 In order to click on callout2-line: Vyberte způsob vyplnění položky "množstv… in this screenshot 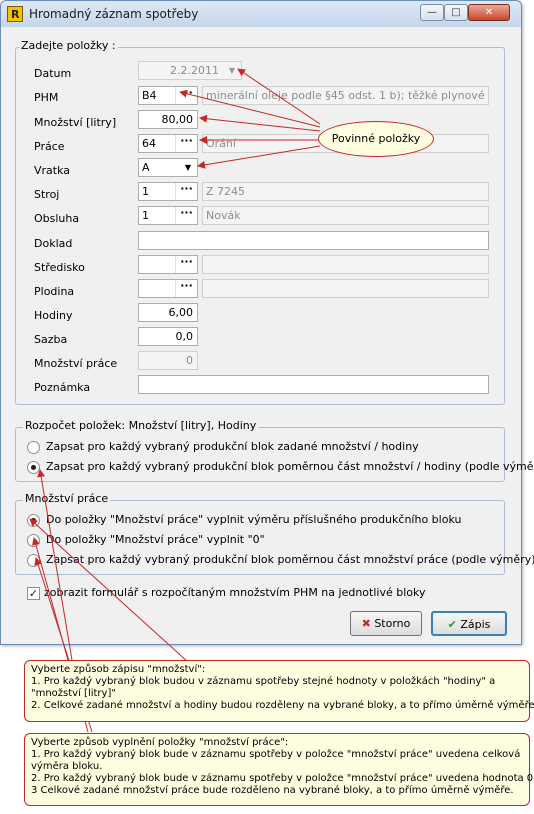, I will do `click(160, 742)`.